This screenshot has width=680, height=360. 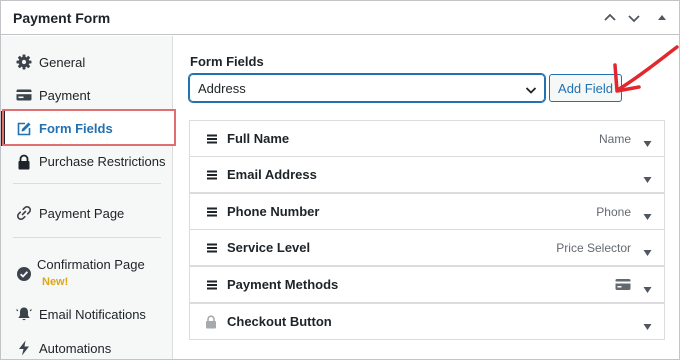 What do you see at coordinates (367, 88) in the screenshot?
I see `field-type-select: Address` at bounding box center [367, 88].